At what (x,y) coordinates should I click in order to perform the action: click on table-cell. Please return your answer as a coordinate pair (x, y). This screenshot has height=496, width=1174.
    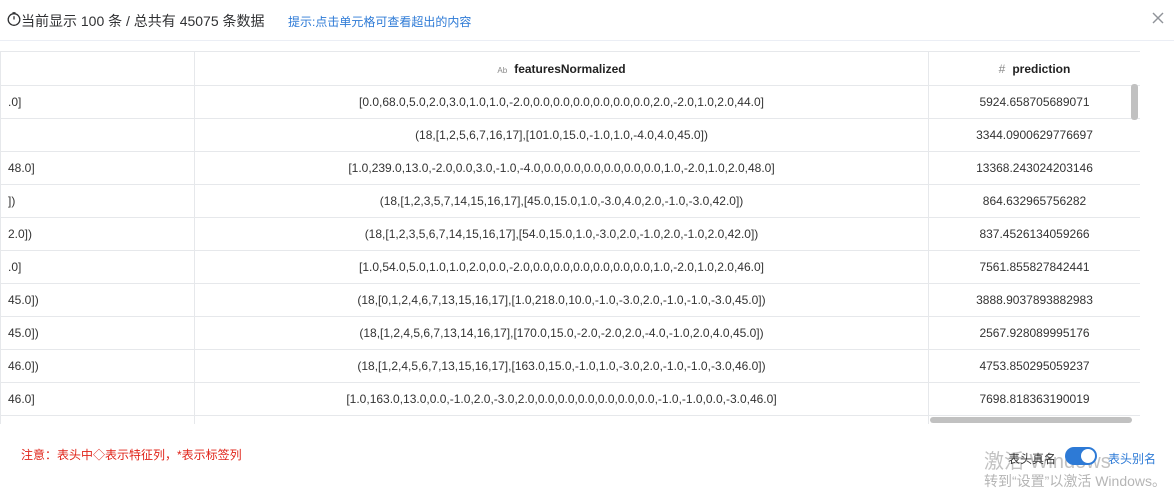
    Looking at the image, I should click on (97, 135).